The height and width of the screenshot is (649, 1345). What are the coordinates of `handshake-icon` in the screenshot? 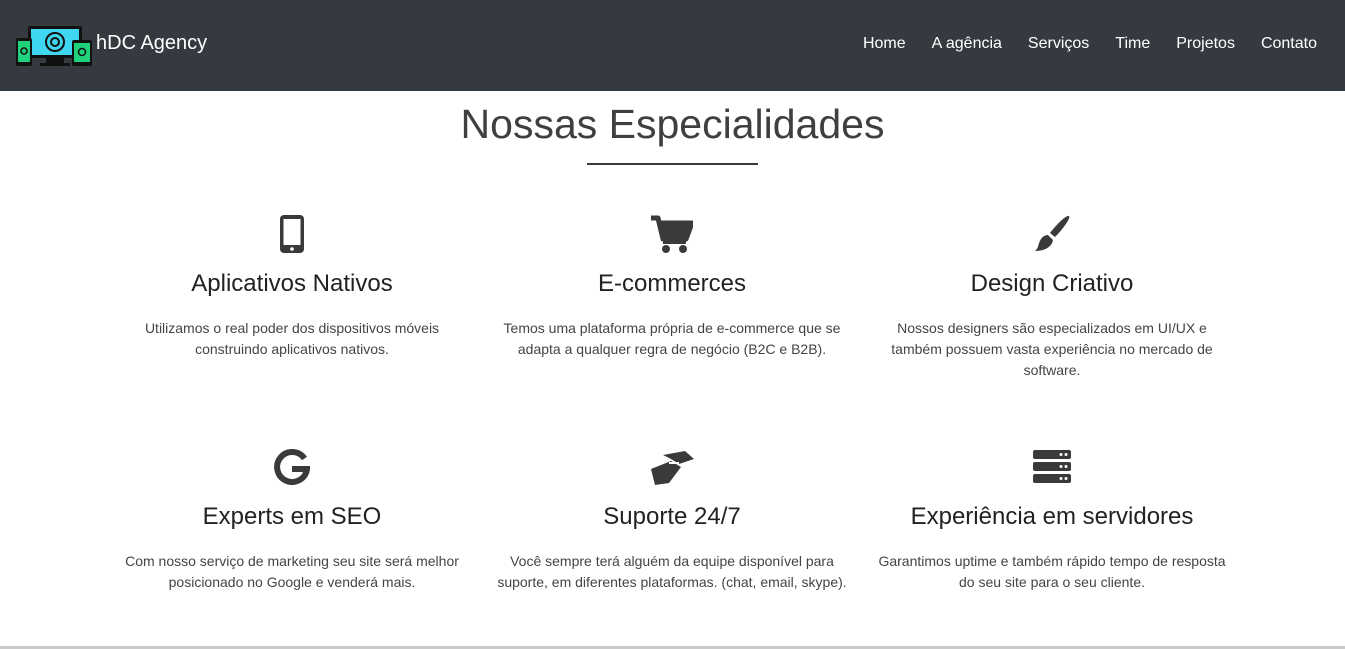 It's located at (672, 467).